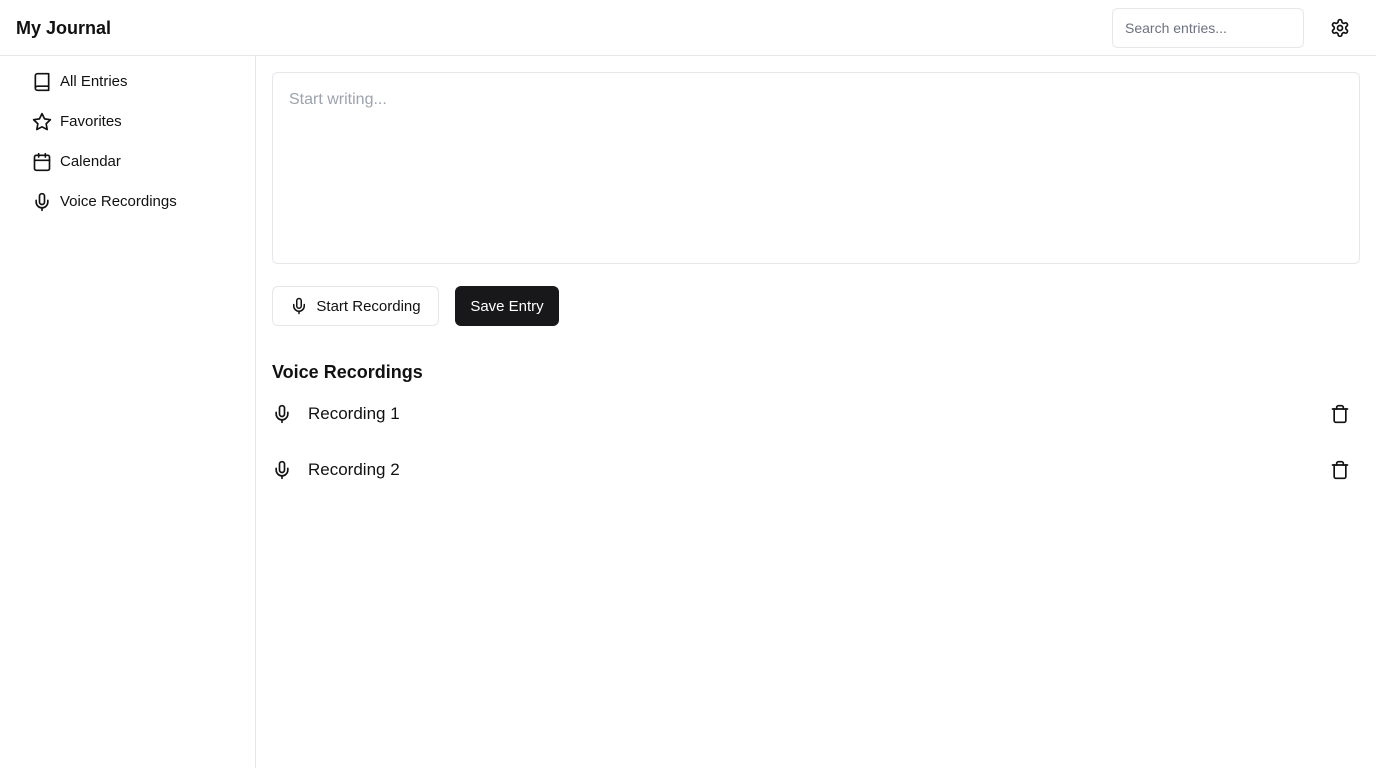 This screenshot has width=1376, height=768. Describe the element at coordinates (64, 28) in the screenshot. I see `app-title: My Journal` at that location.